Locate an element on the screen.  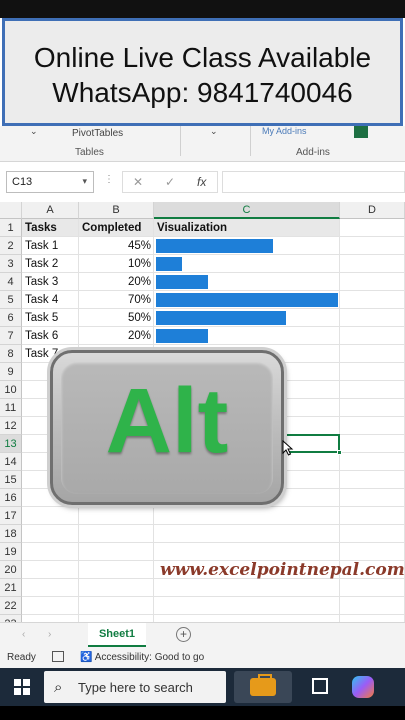
taskbar-app-briefcase is located at coordinates (263, 687).